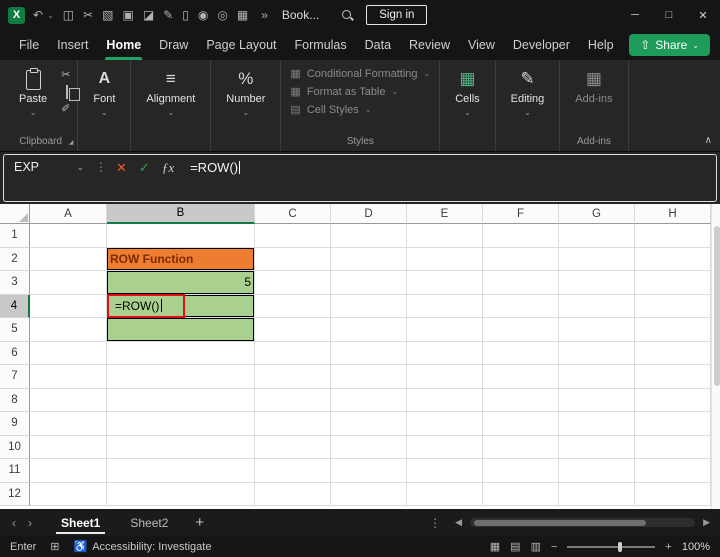 The width and height of the screenshot is (720, 557). What do you see at coordinates (38, 15) in the screenshot?
I see `undo-button: ↶` at bounding box center [38, 15].